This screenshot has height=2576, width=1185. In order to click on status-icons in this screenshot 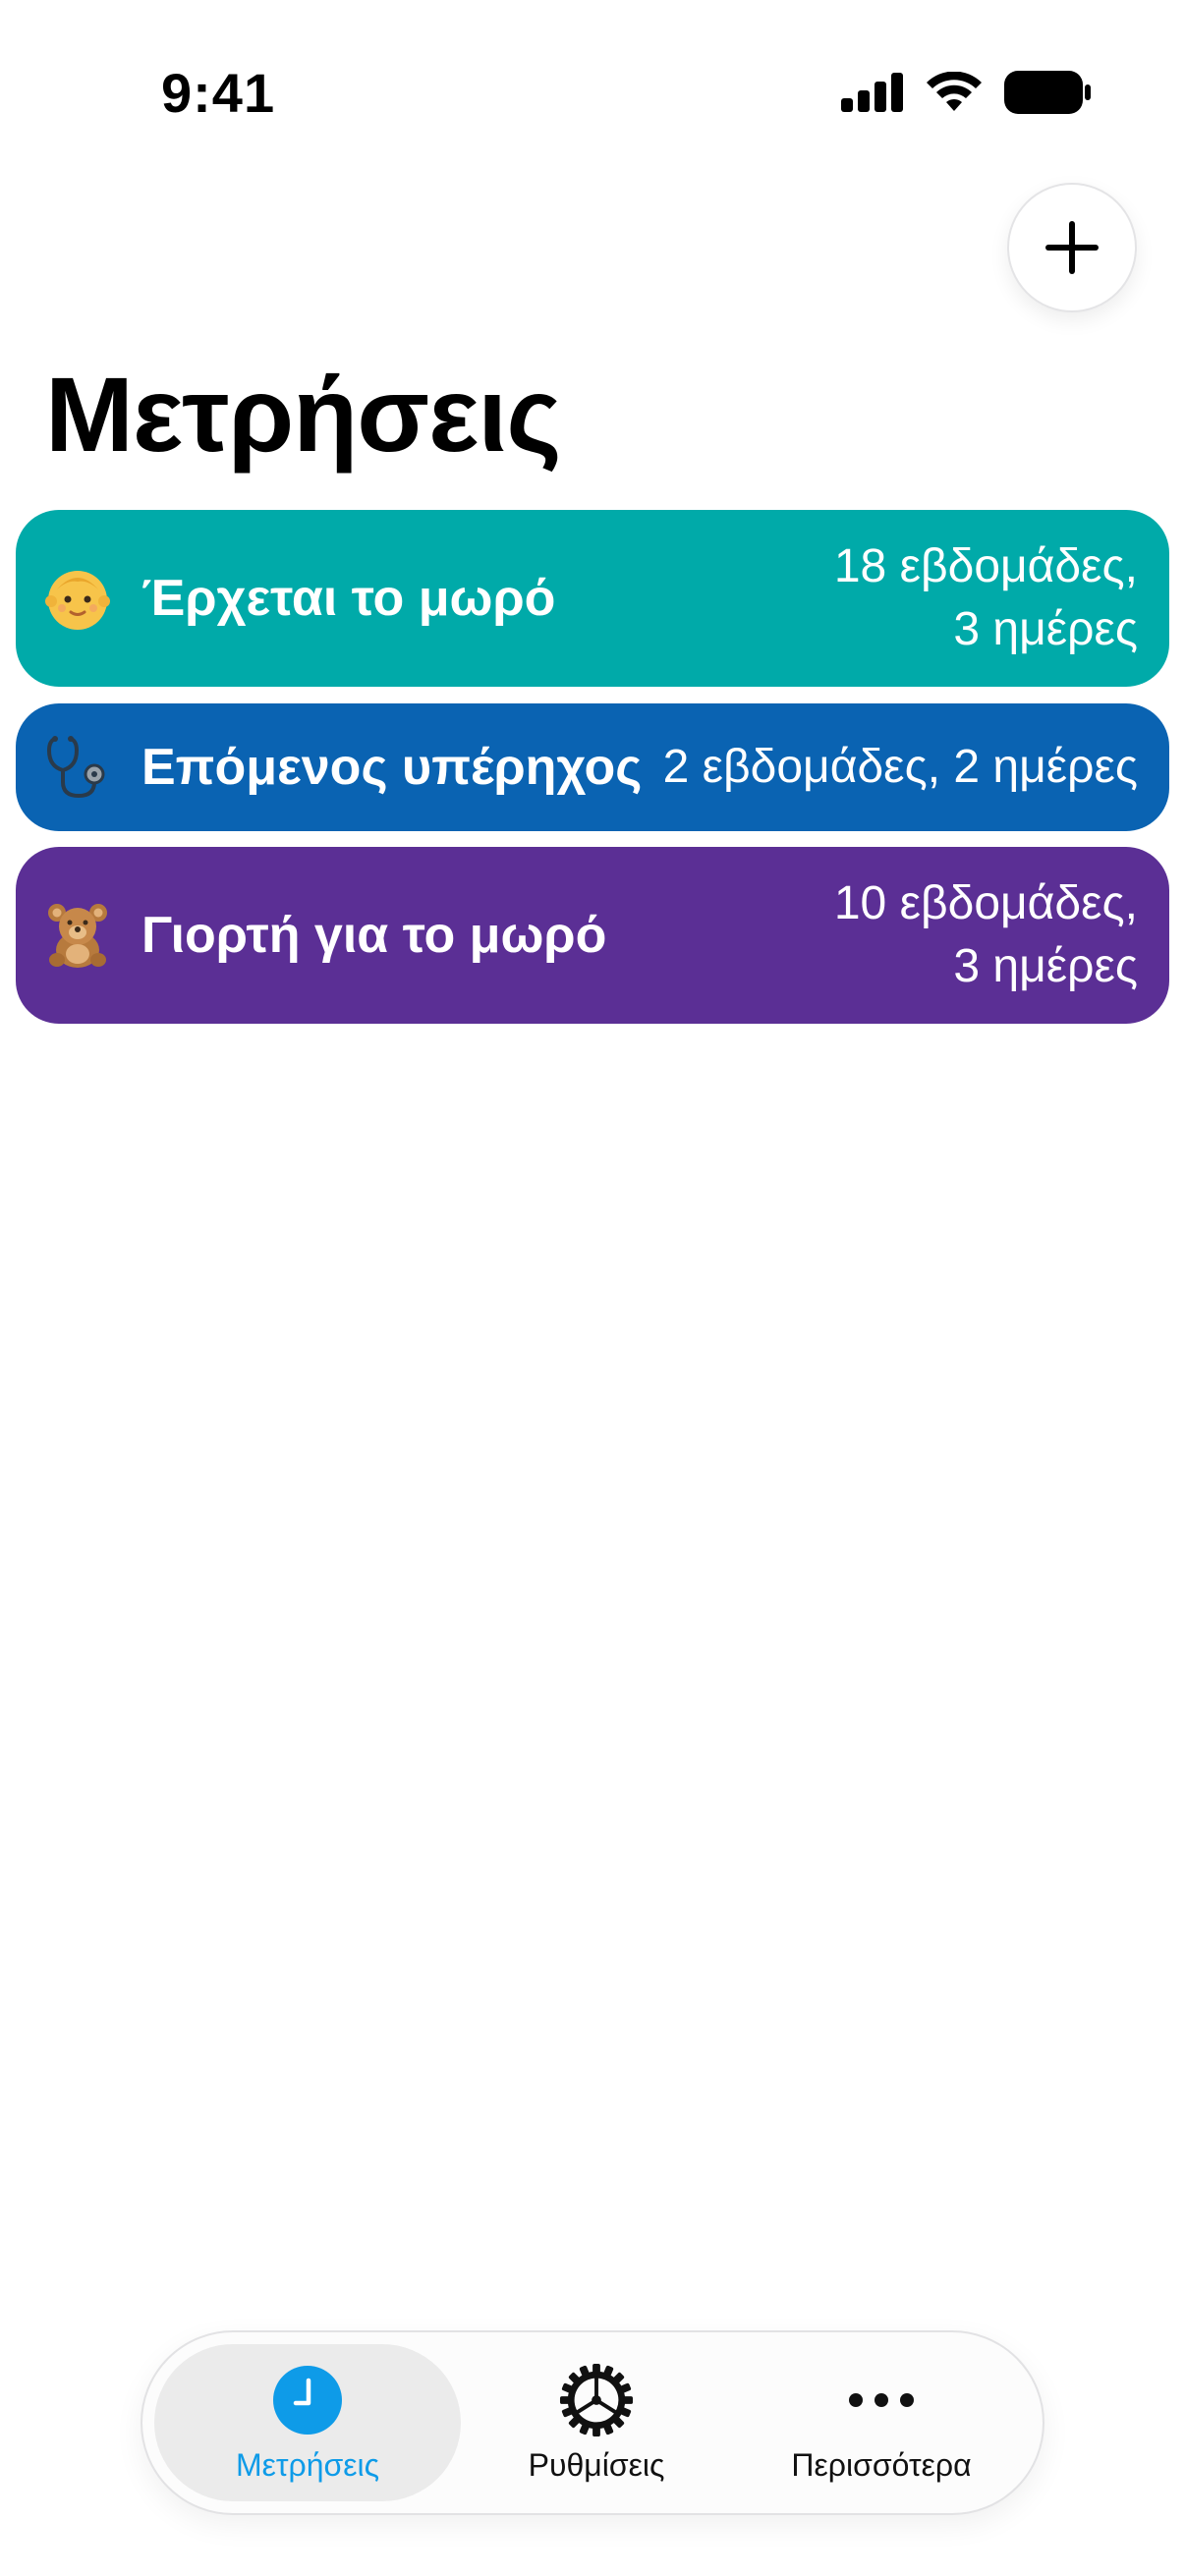, I will do `click(966, 92)`.